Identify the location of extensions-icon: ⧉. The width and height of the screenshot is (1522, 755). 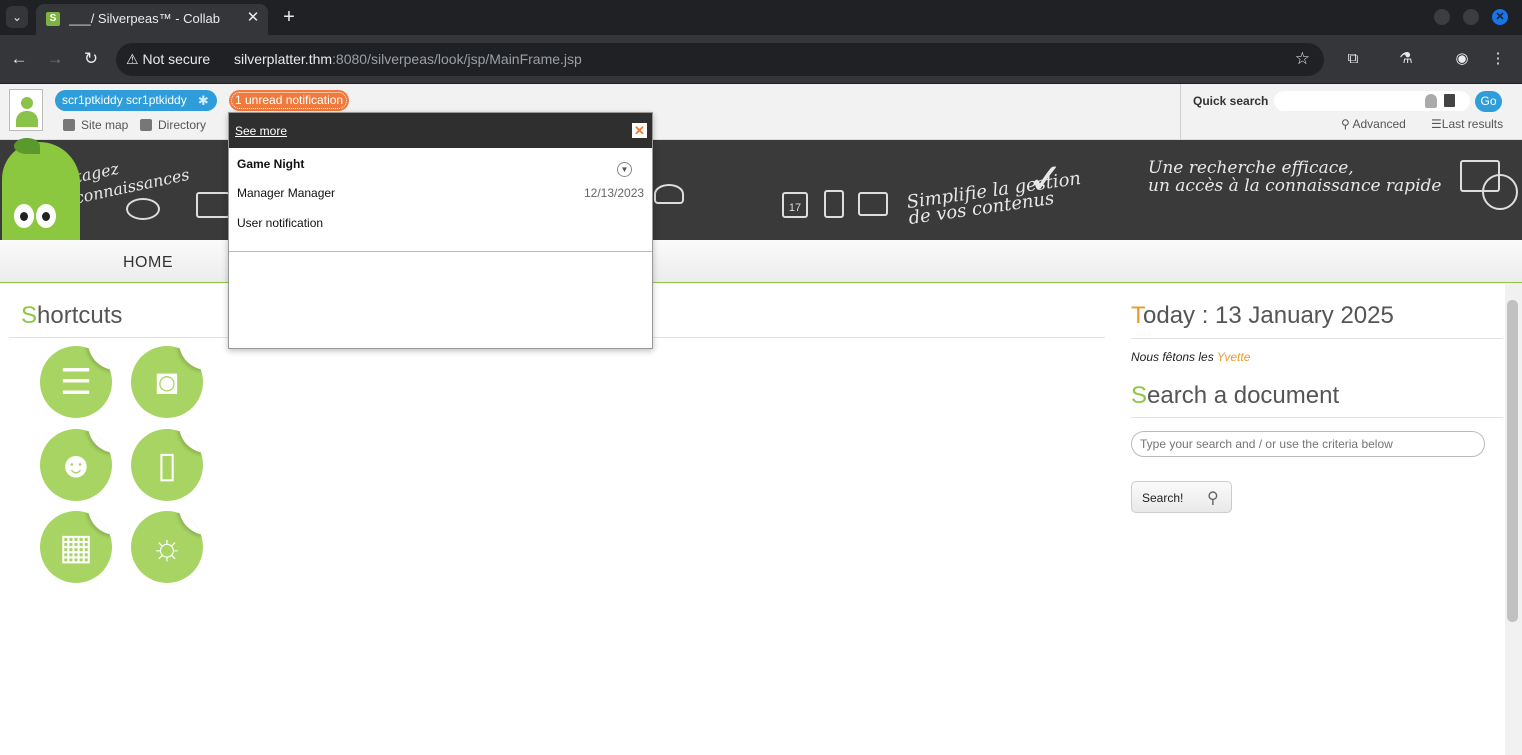
(1353, 59).